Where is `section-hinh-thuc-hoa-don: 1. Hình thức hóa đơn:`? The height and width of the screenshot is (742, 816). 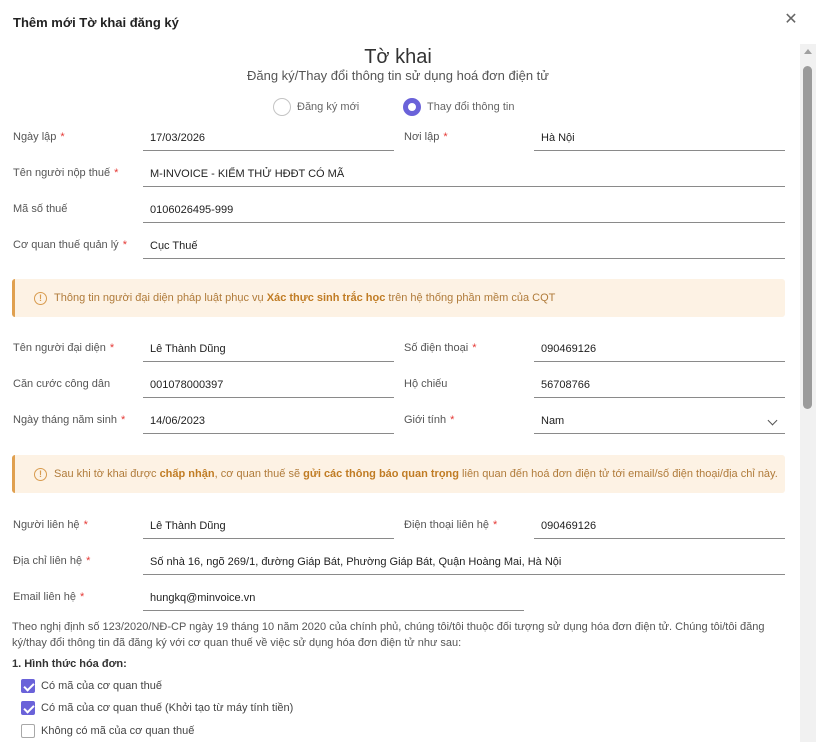
section-hinh-thuc-hoa-don: 1. Hình thức hóa đơn: is located at coordinates (69, 664).